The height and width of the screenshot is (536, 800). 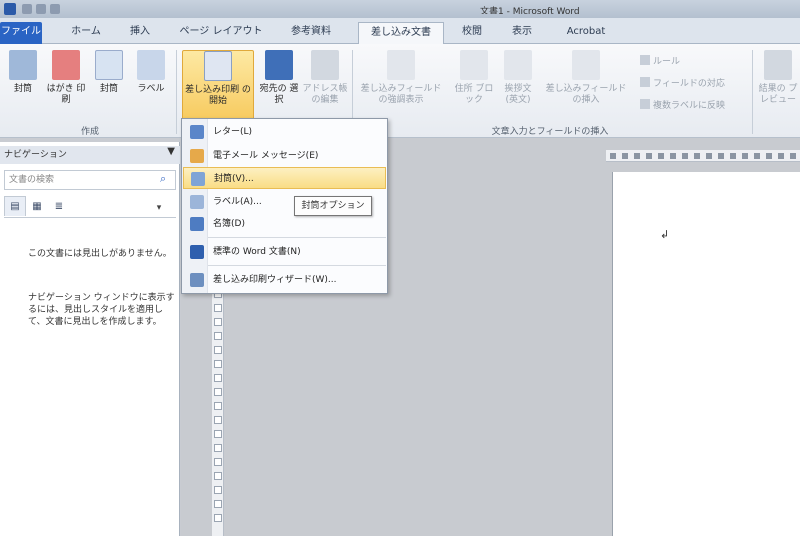 I want to click on email-icon, so click(x=197, y=156).